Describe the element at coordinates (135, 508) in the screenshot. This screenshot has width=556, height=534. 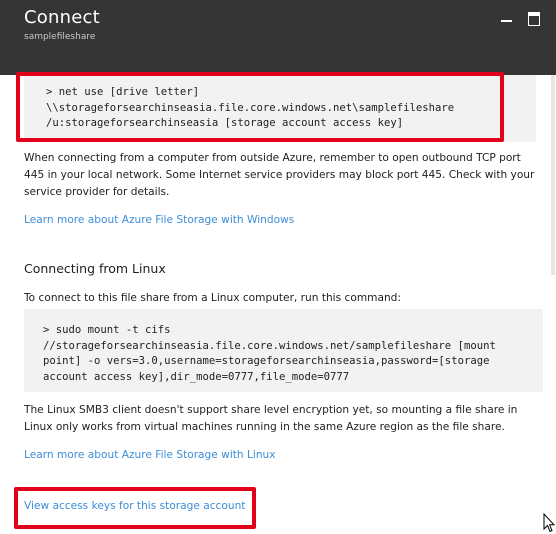
I see `highlight-box-access-keys` at that location.